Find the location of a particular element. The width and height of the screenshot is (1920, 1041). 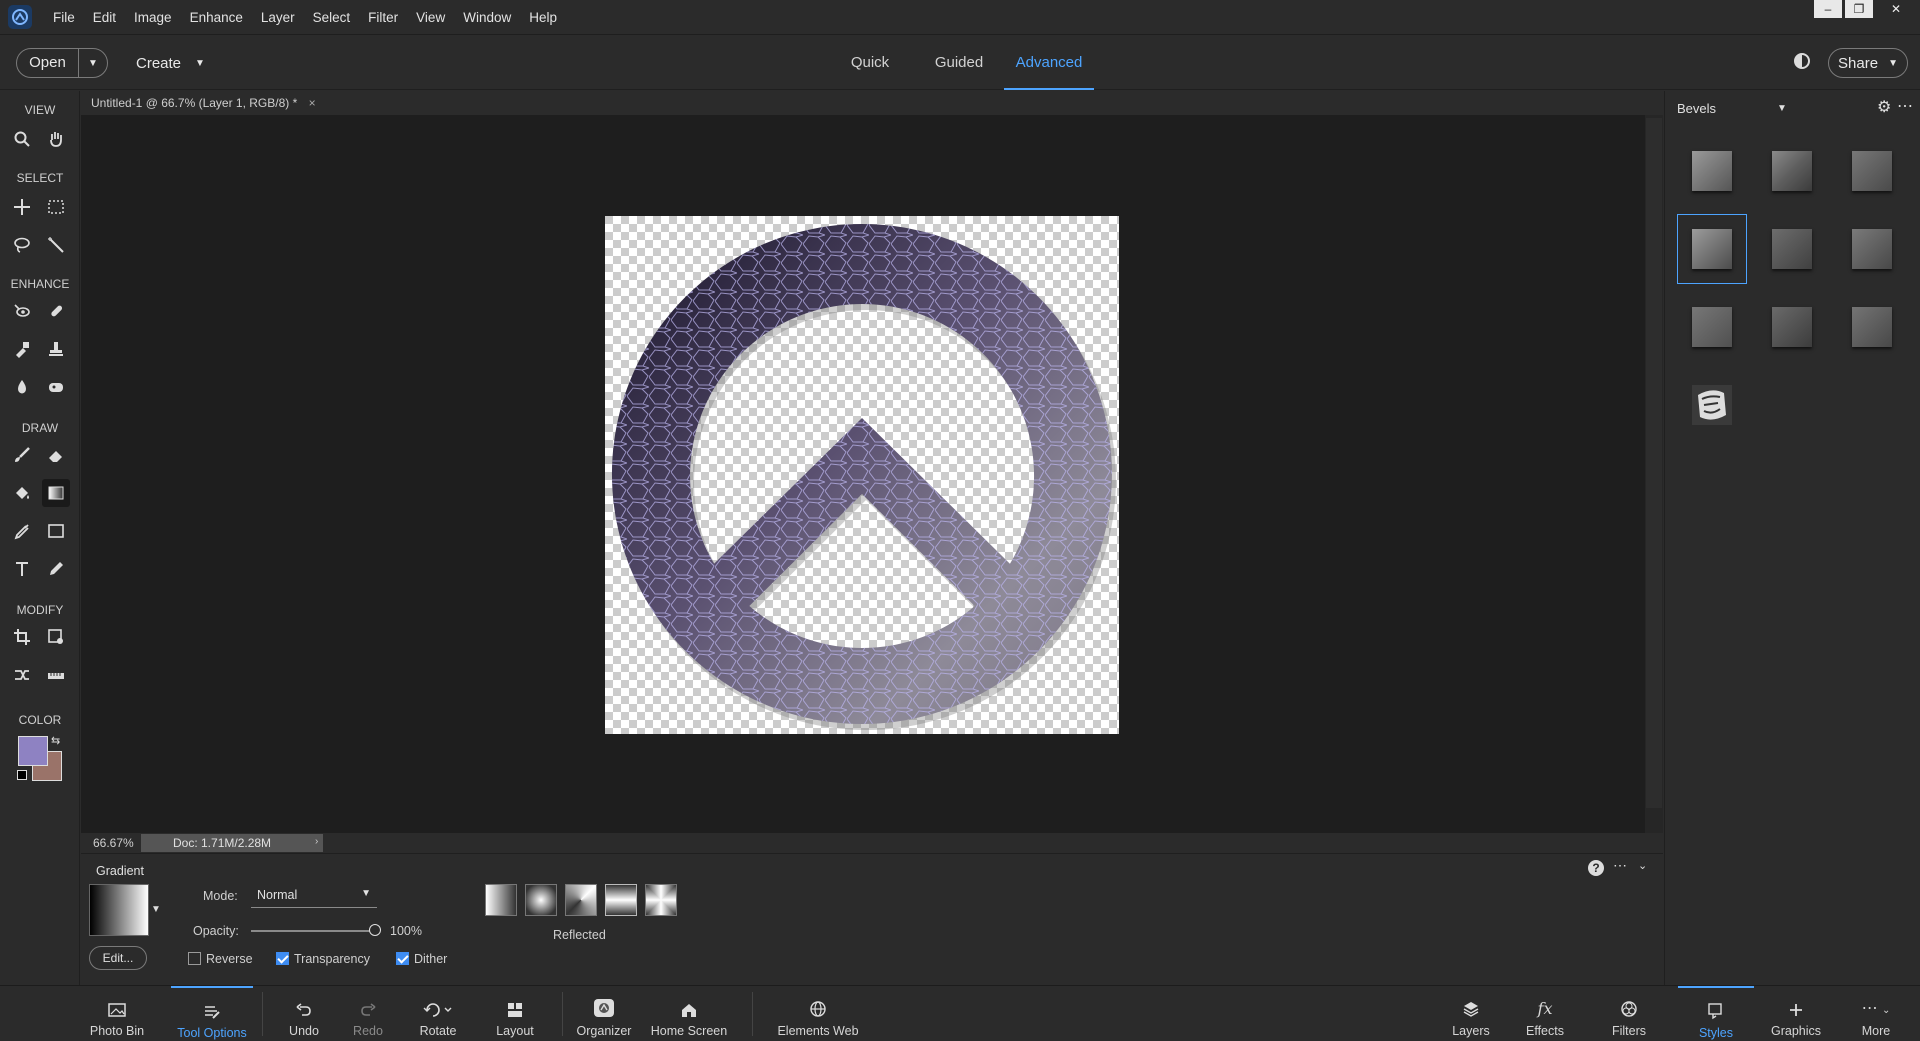

menu-enhance: Enhance is located at coordinates (216, 17).